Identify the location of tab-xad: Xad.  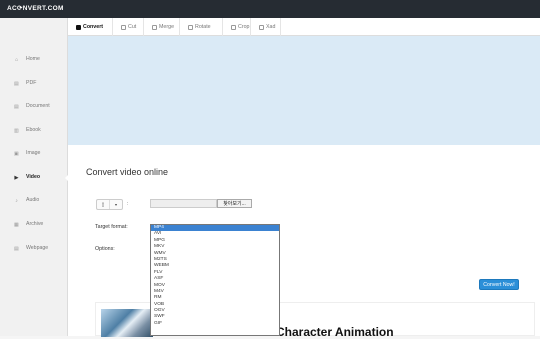
(266, 27).